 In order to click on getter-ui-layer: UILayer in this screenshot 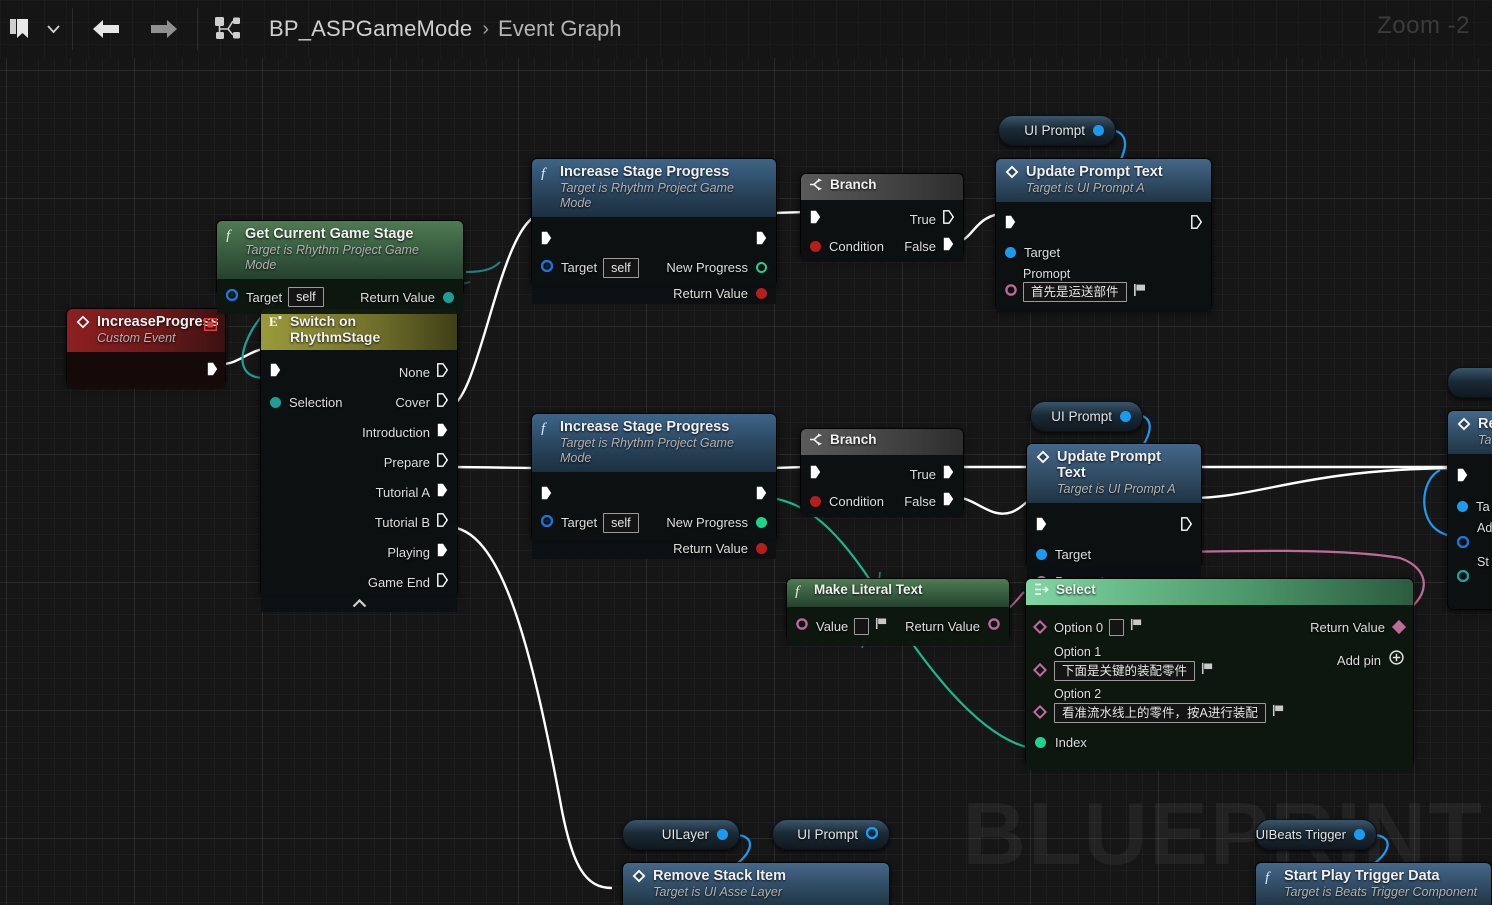, I will do `click(681, 834)`.